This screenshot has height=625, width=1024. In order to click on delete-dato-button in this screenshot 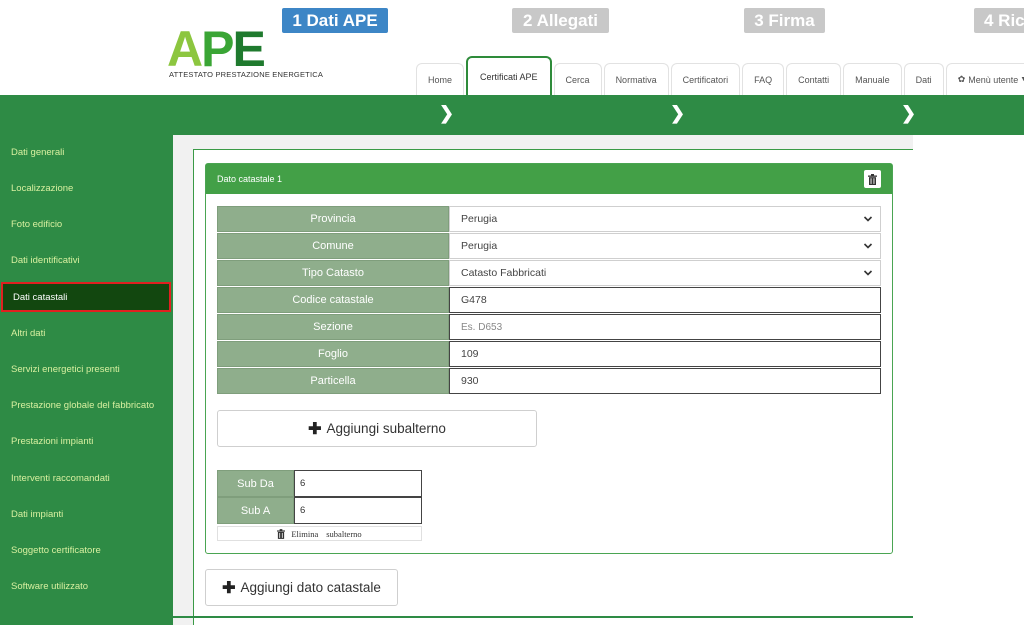, I will do `click(872, 179)`.